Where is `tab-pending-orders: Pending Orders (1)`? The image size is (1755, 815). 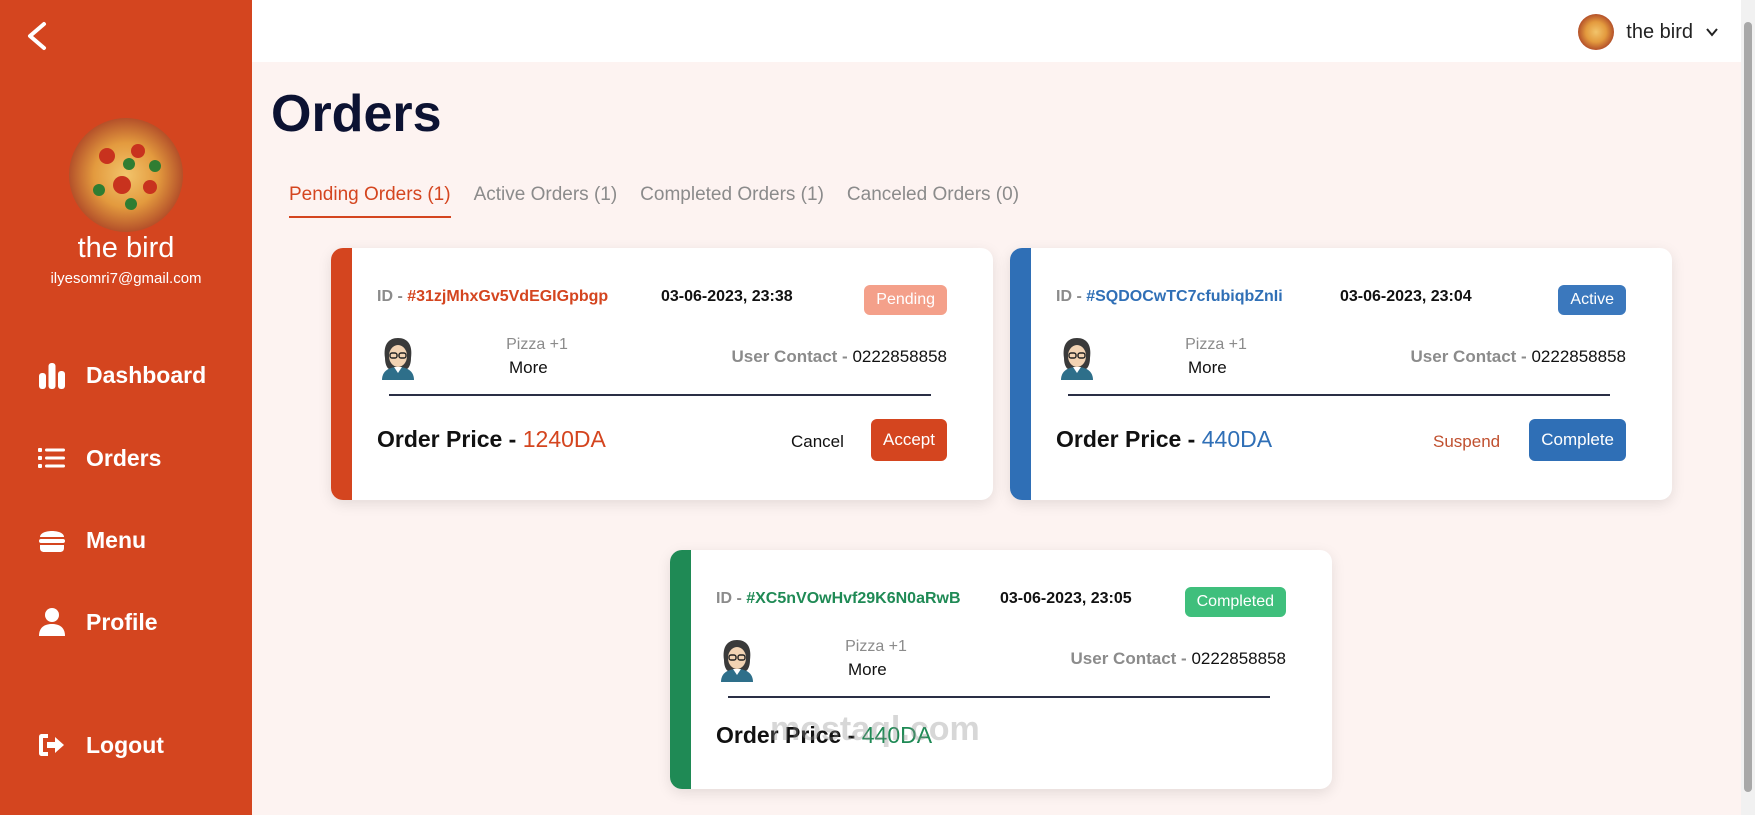 tab-pending-orders: Pending Orders (1) is located at coordinates (370, 201).